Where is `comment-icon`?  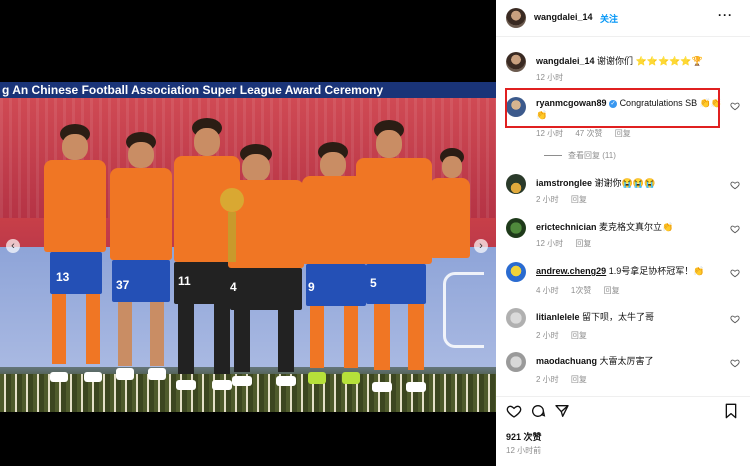
comment-icon is located at coordinates (538, 411).